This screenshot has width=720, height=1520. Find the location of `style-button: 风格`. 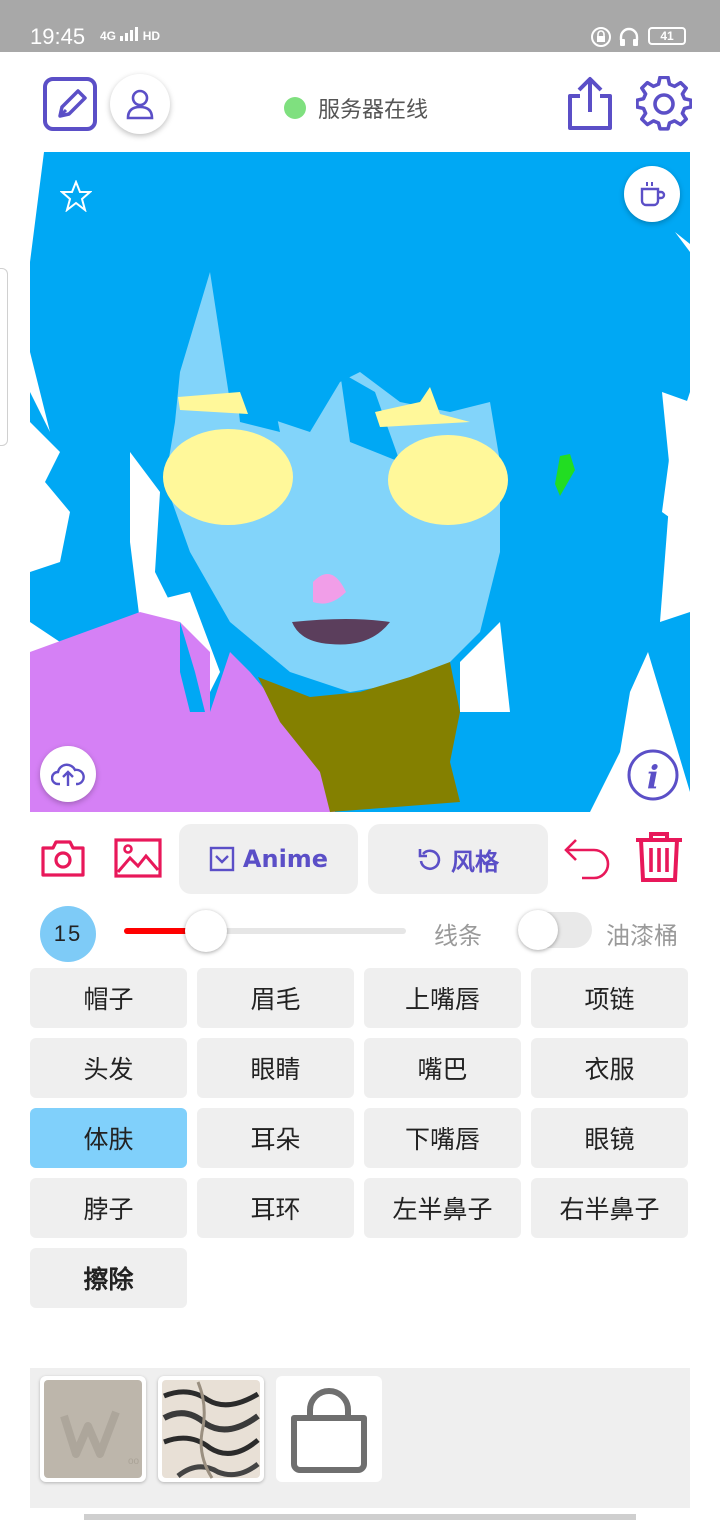

style-button: 风格 is located at coordinates (458, 859).